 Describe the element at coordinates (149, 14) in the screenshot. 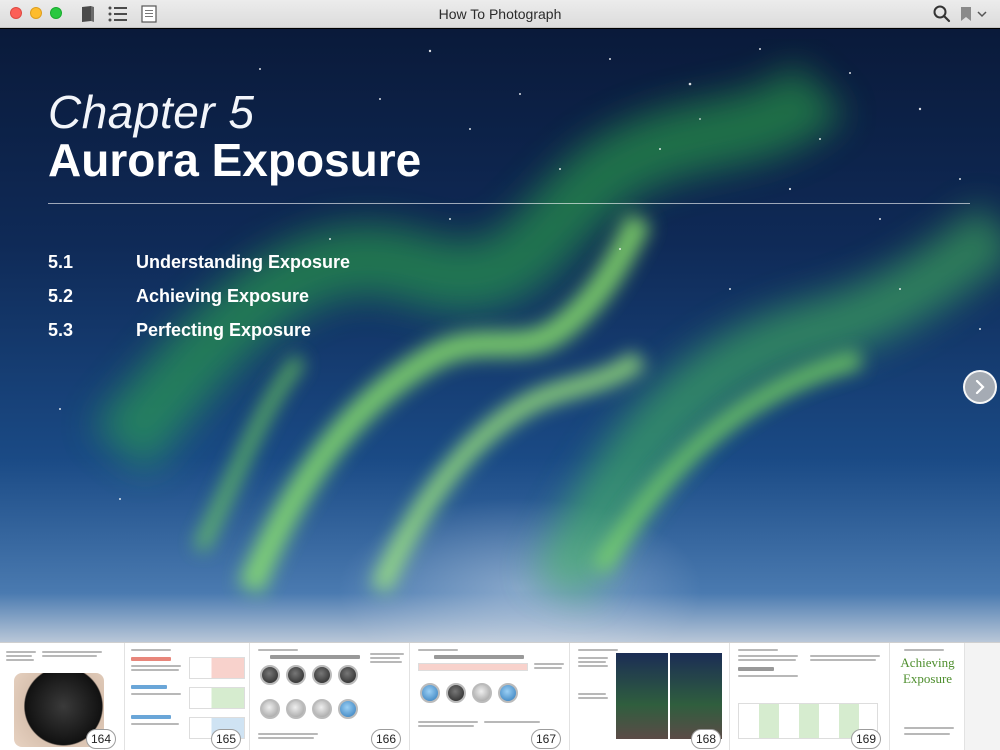

I see `notes-icon` at that location.